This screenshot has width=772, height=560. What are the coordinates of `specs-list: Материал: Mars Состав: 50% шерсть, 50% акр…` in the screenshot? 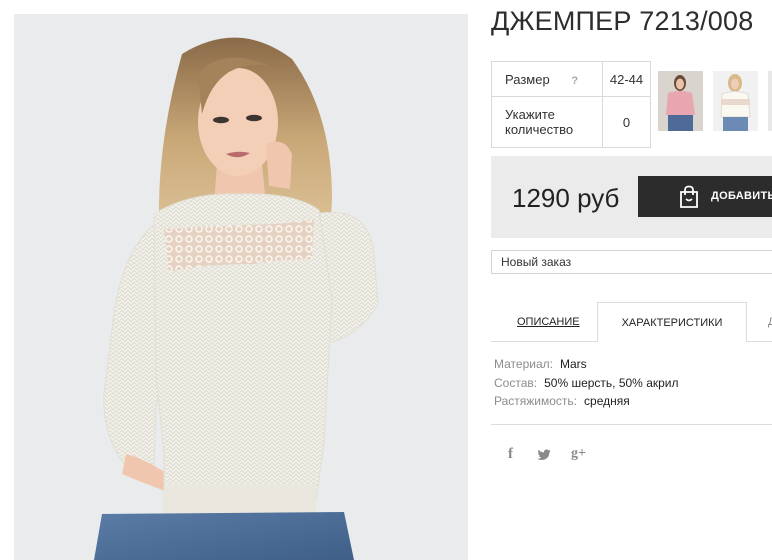 It's located at (586, 386).